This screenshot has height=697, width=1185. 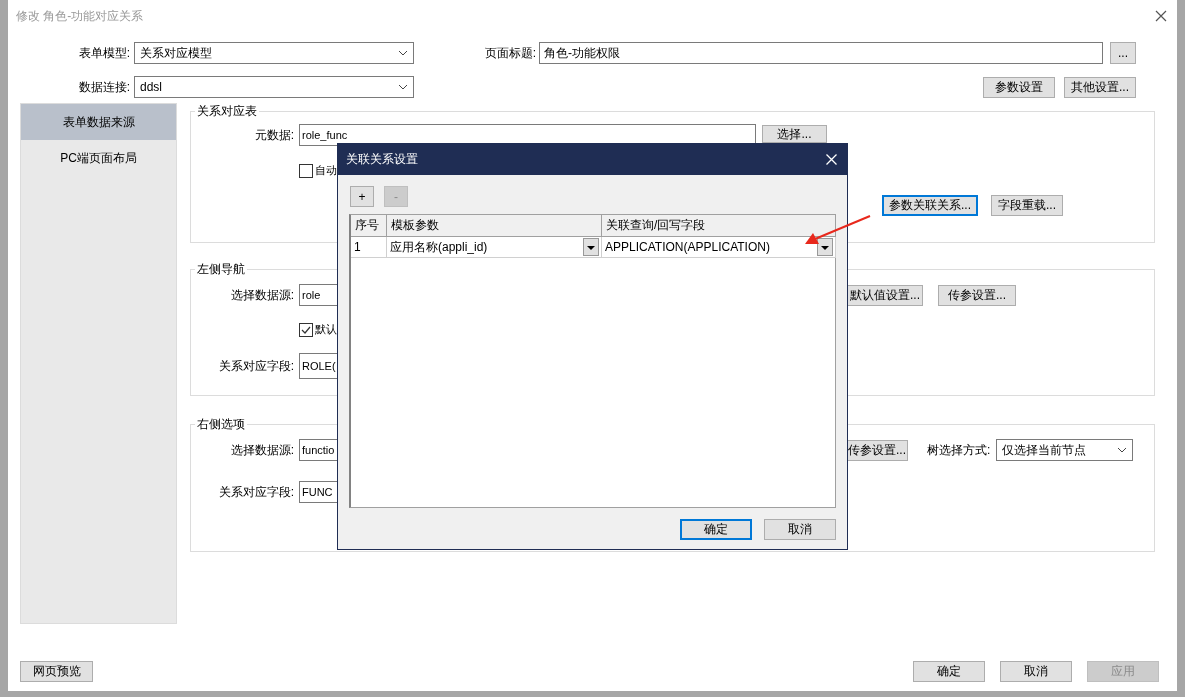 I want to click on footer-button: 取消, so click(x=1036, y=671).